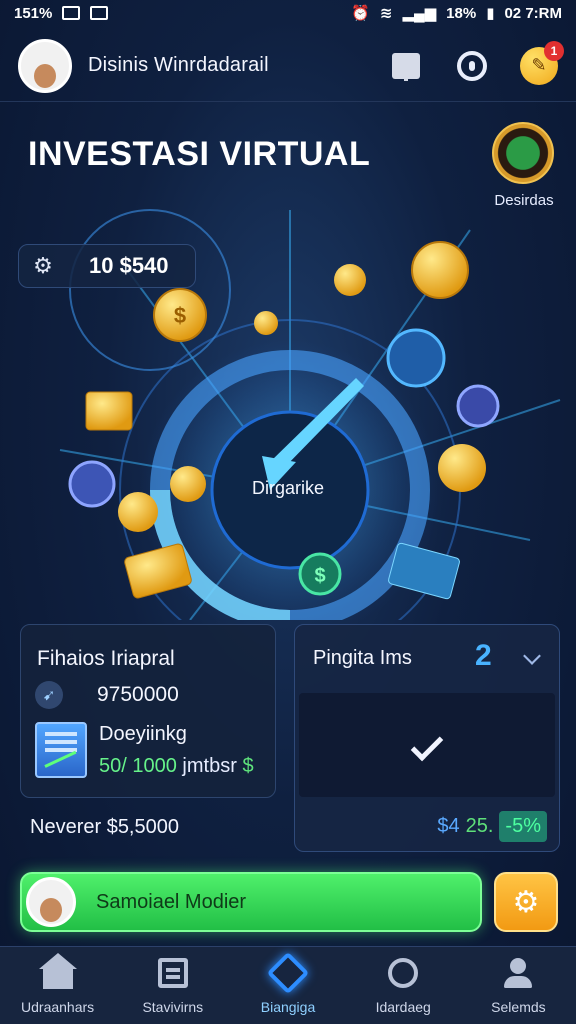 Image resolution: width=576 pixels, height=1024 pixels. I want to click on header-actions: ✎ 1, so click(476, 62).